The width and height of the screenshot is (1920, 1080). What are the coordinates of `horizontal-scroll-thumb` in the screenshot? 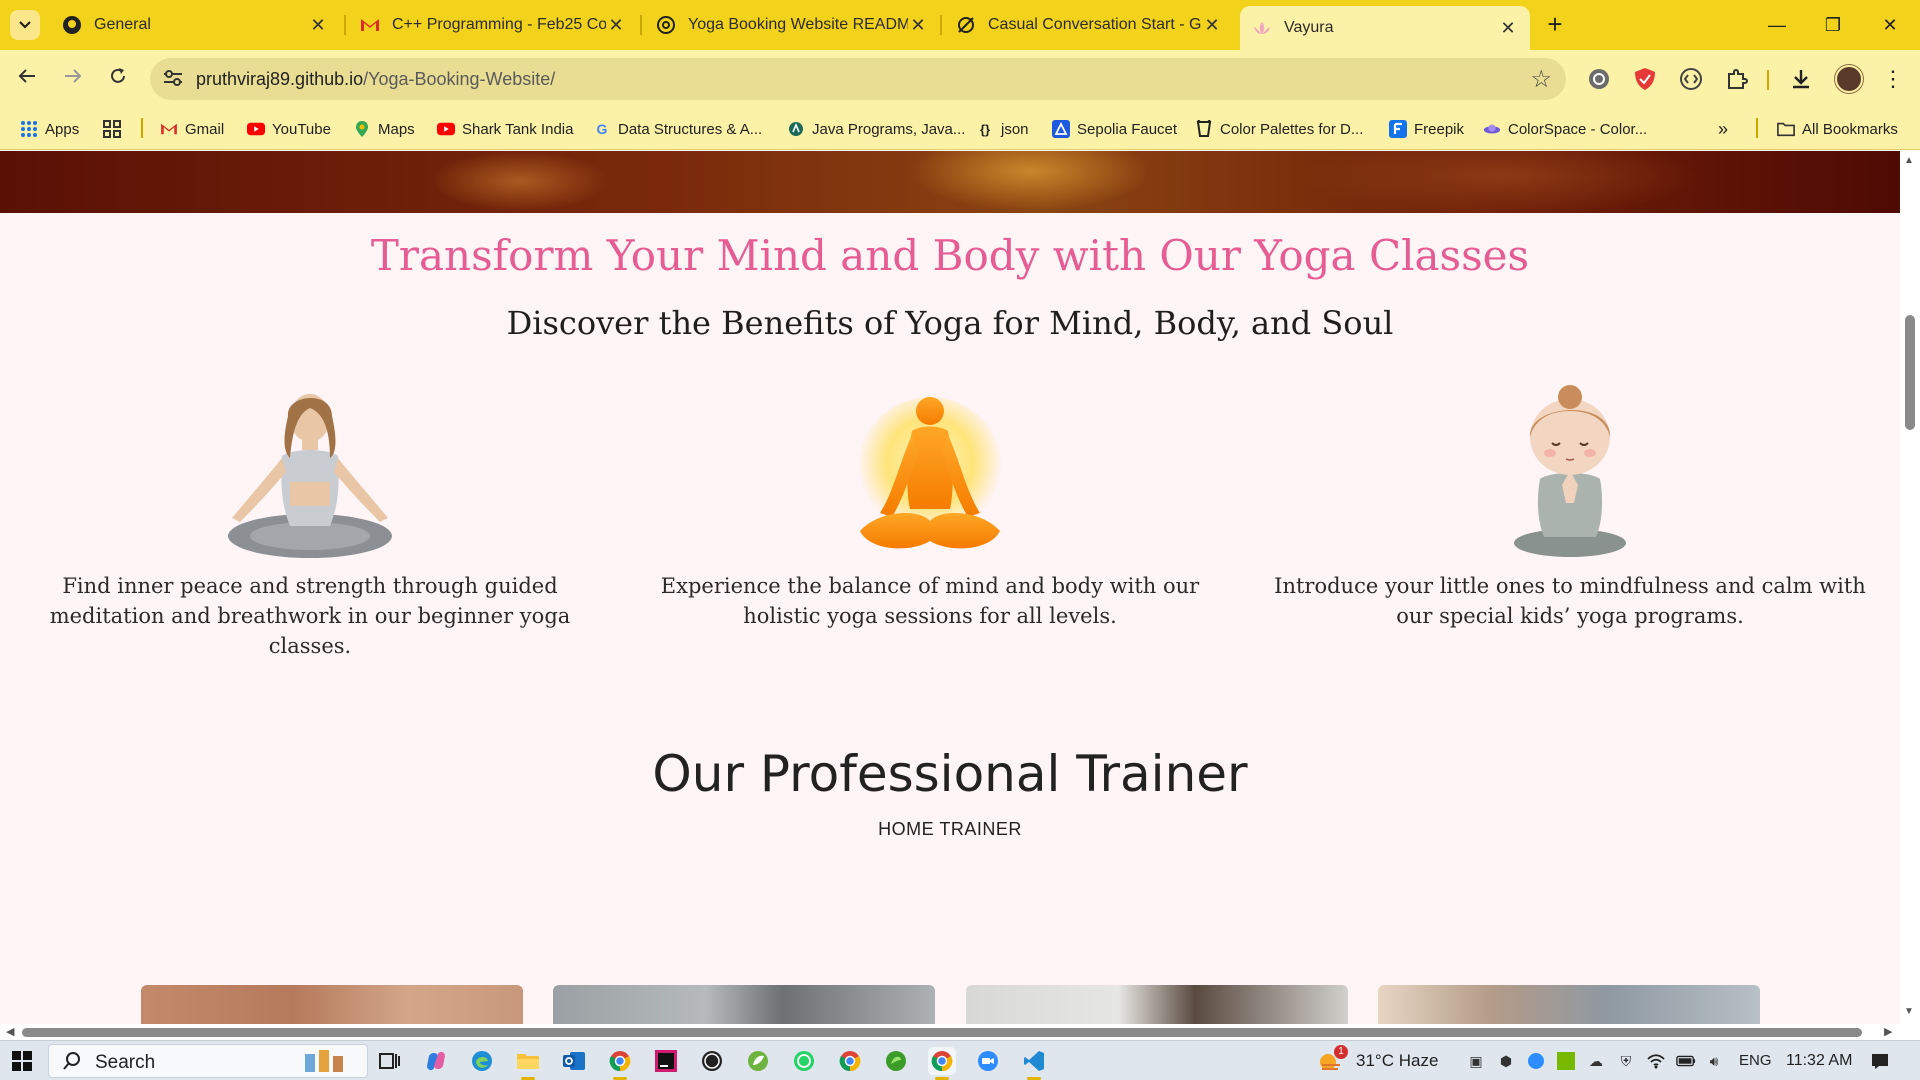 It's located at (942, 1032).